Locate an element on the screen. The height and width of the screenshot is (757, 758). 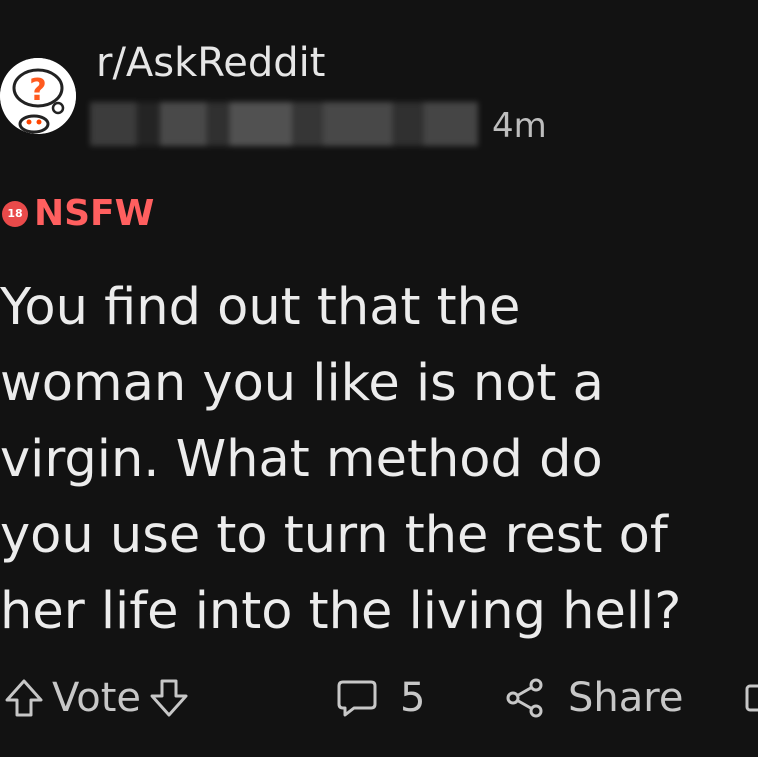
action-bar: Vote 5 Share is located at coordinates (379, 698).